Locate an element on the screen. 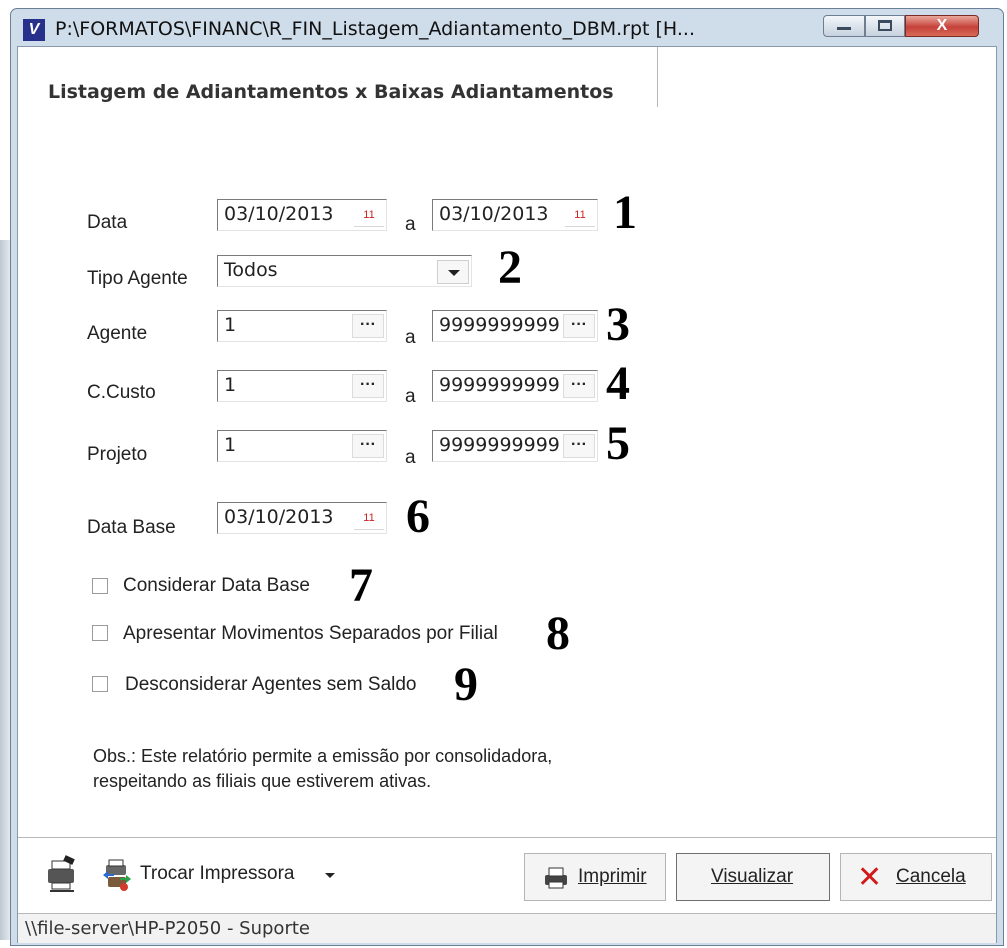  cancela-button: ✕ Cancela is located at coordinates (916, 877).